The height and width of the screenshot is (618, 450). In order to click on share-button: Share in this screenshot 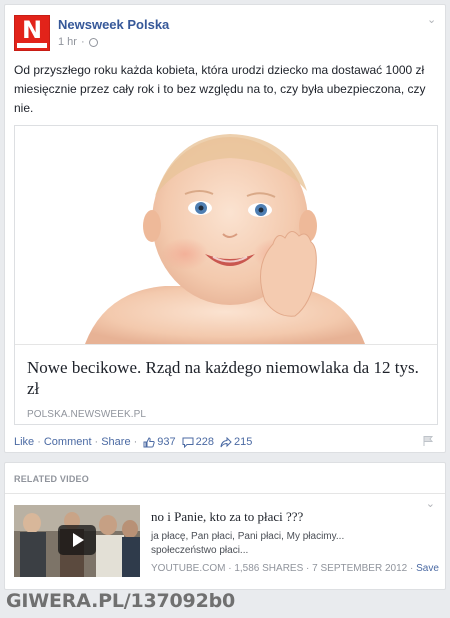, I will do `click(115, 442)`.